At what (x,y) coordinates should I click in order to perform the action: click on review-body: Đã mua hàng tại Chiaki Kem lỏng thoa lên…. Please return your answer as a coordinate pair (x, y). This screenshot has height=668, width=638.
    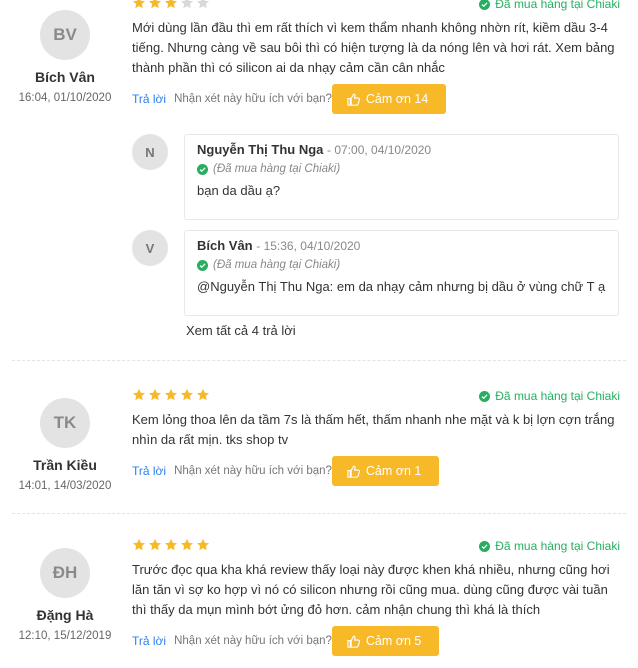
    Looking at the image, I should click on (376, 437).